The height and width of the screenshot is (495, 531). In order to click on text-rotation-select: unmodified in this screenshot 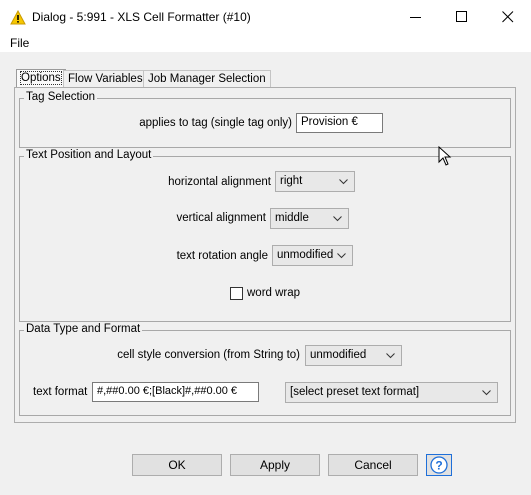, I will do `click(312, 255)`.